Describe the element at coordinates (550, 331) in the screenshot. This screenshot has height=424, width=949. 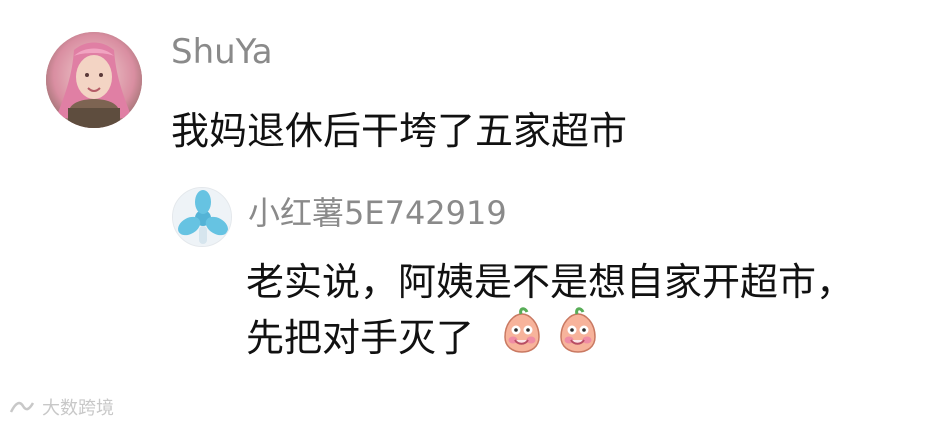
I see `reply-emoji-row` at that location.